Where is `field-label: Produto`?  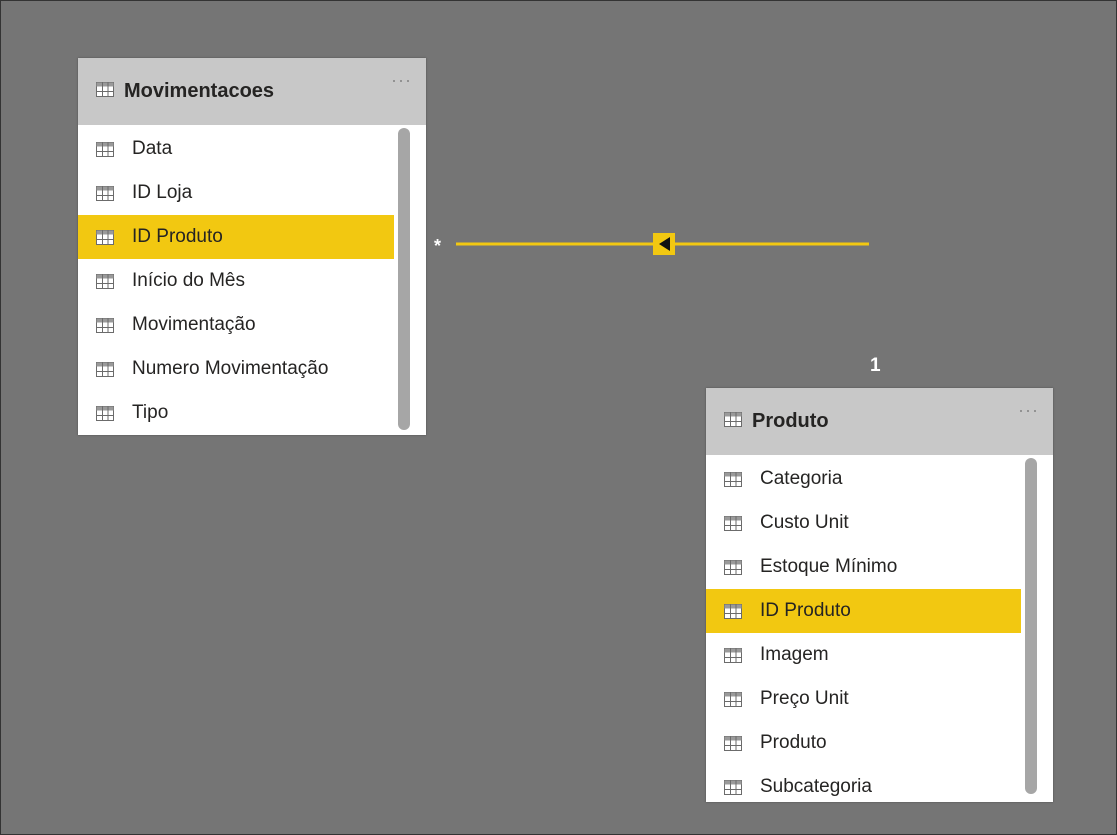
field-label: Produto is located at coordinates (793, 742).